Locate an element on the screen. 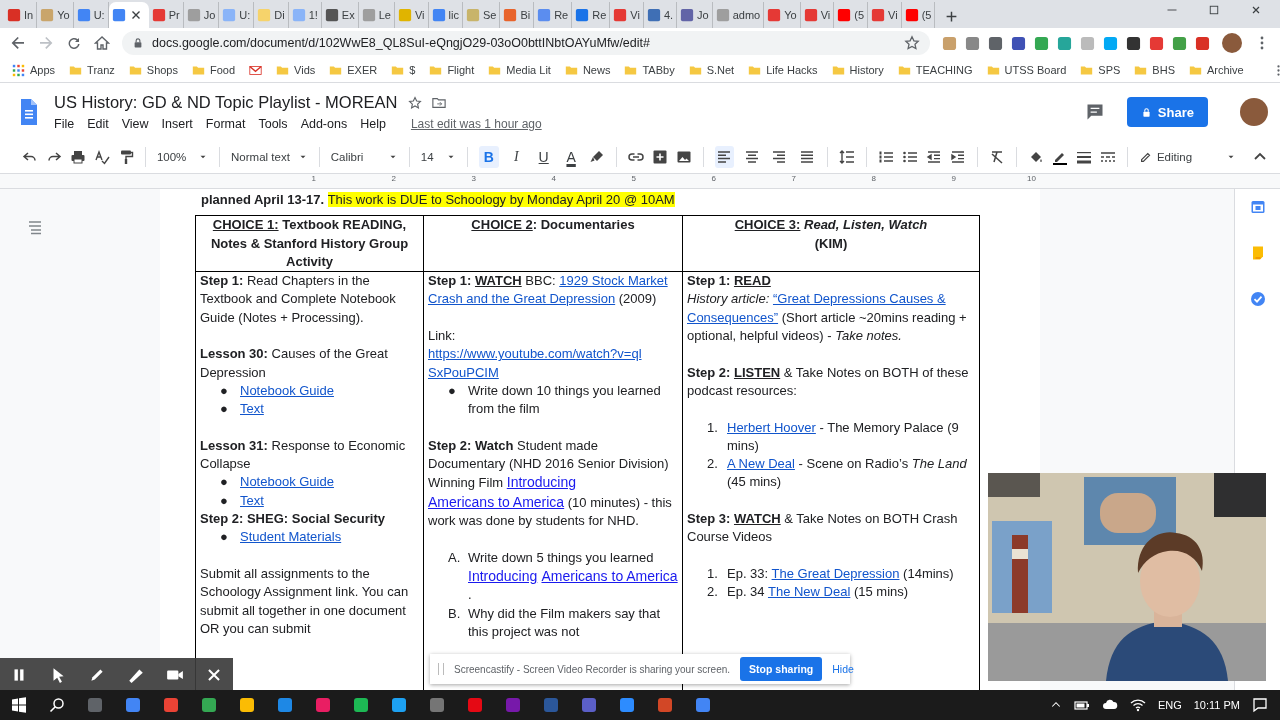 This screenshot has width=1280, height=720. menu-item: Tools is located at coordinates (273, 124).